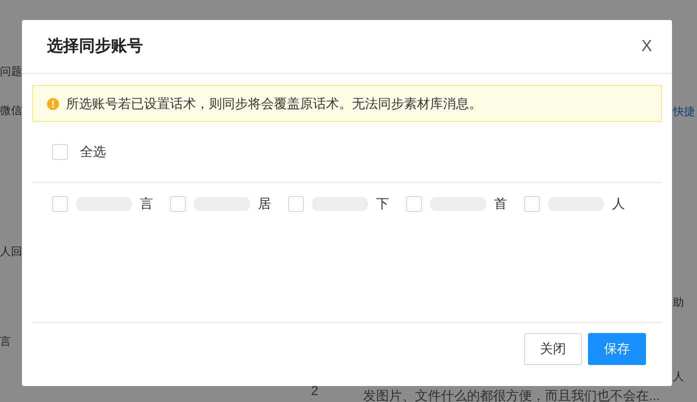  I want to click on background-text: 问题, so click(11, 72).